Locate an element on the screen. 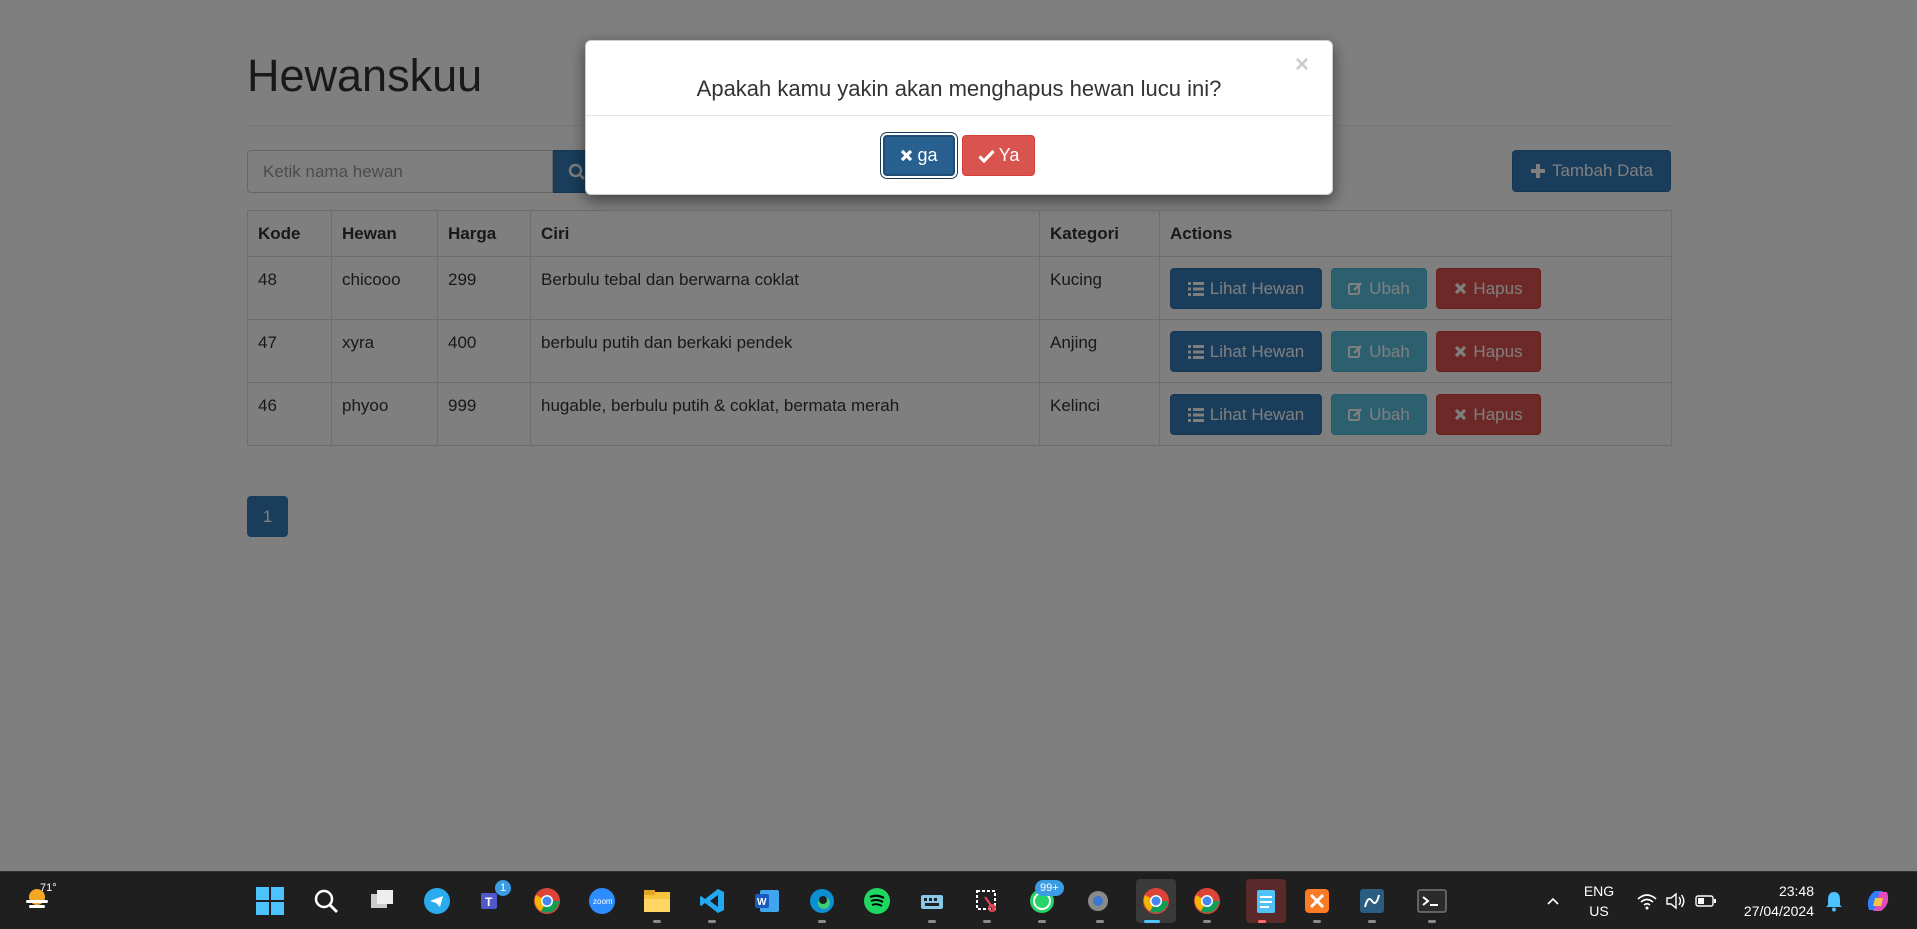 The width and height of the screenshot is (1917, 929). cancel-button: ga is located at coordinates (919, 155).